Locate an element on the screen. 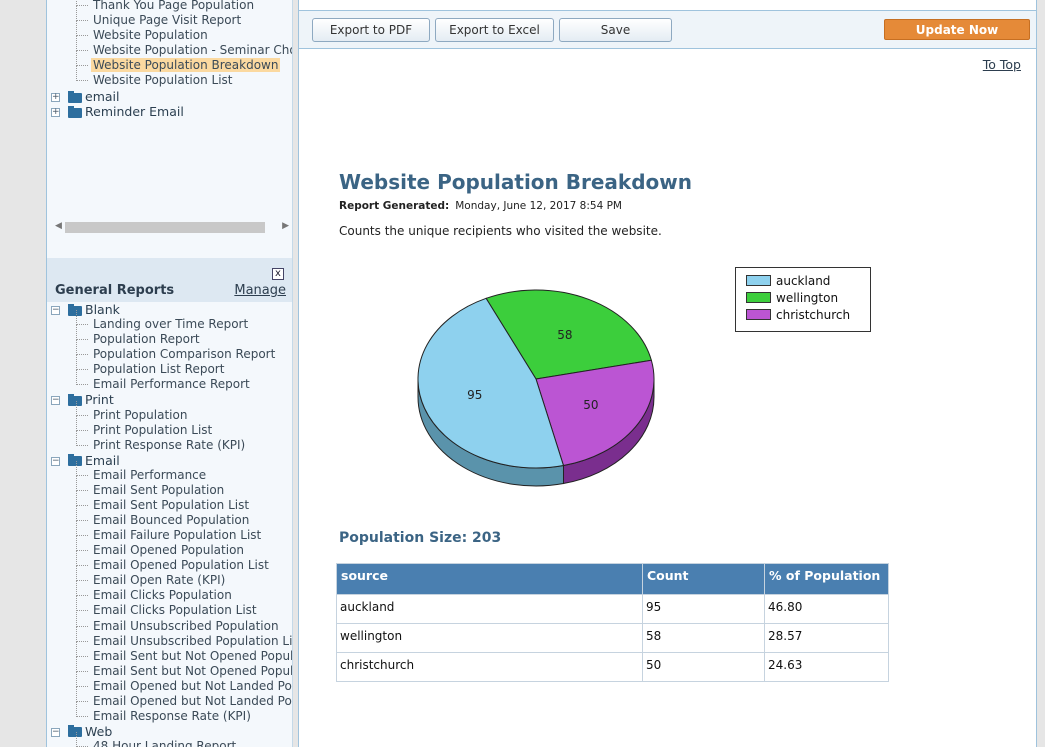 The height and width of the screenshot is (747, 1045). tree-item-label: Population Comparison Report is located at coordinates (184, 354).